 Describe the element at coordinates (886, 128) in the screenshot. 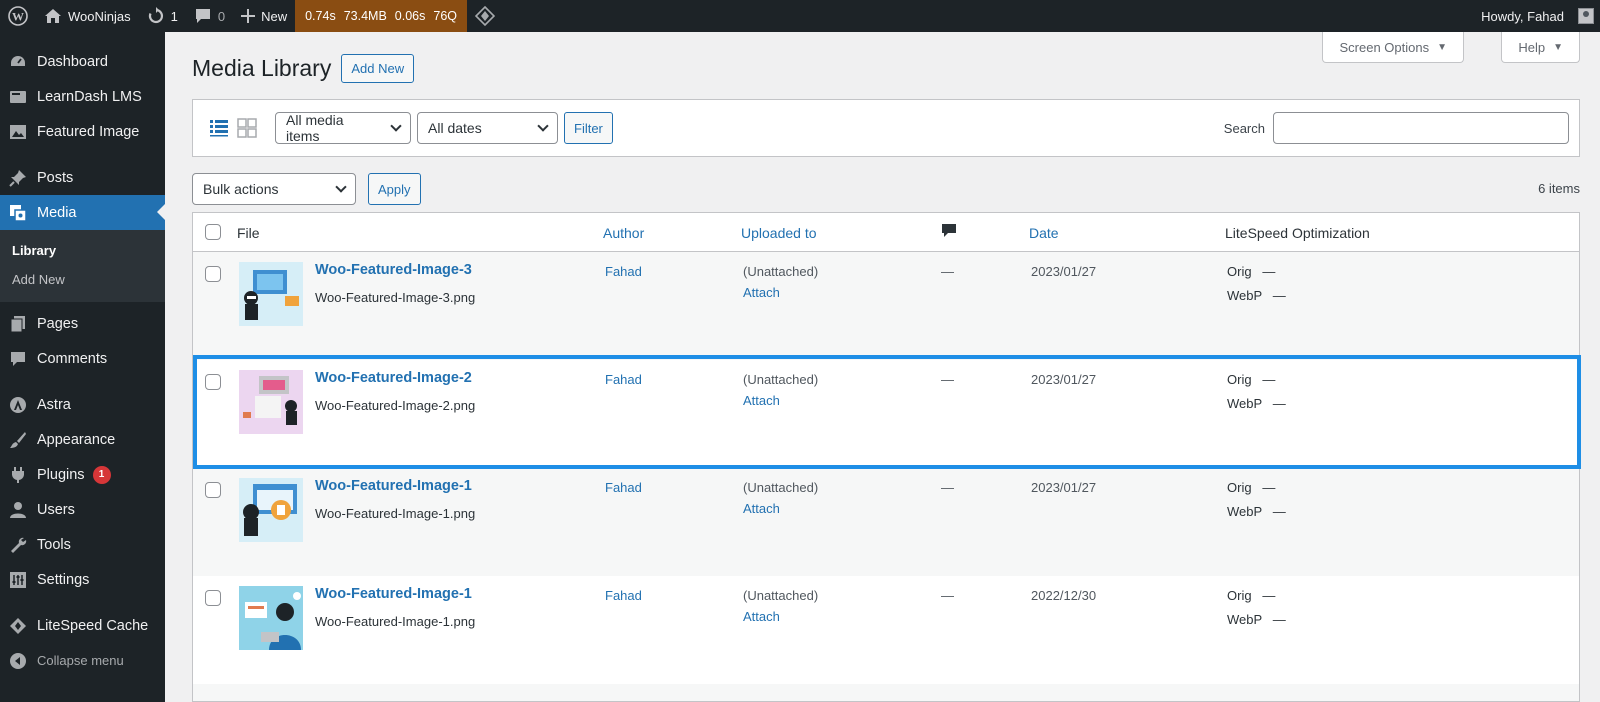

I see `media-toolbar: All media items All dates Filter Search` at that location.